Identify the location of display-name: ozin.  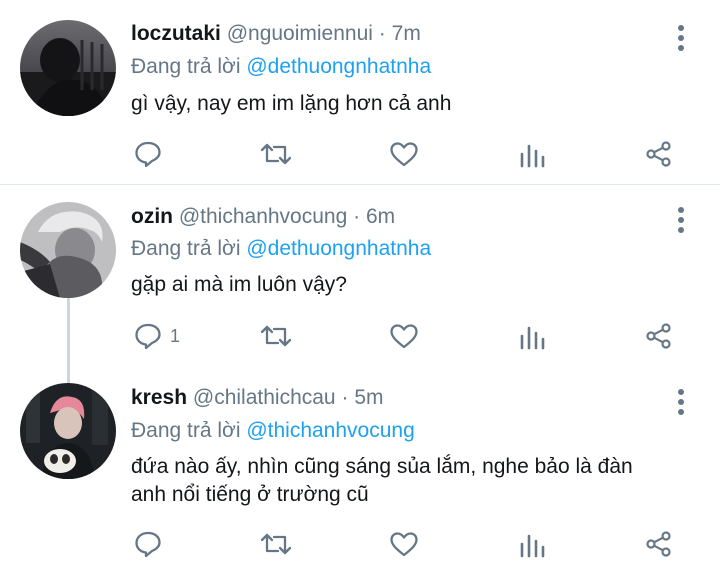
(152, 216).